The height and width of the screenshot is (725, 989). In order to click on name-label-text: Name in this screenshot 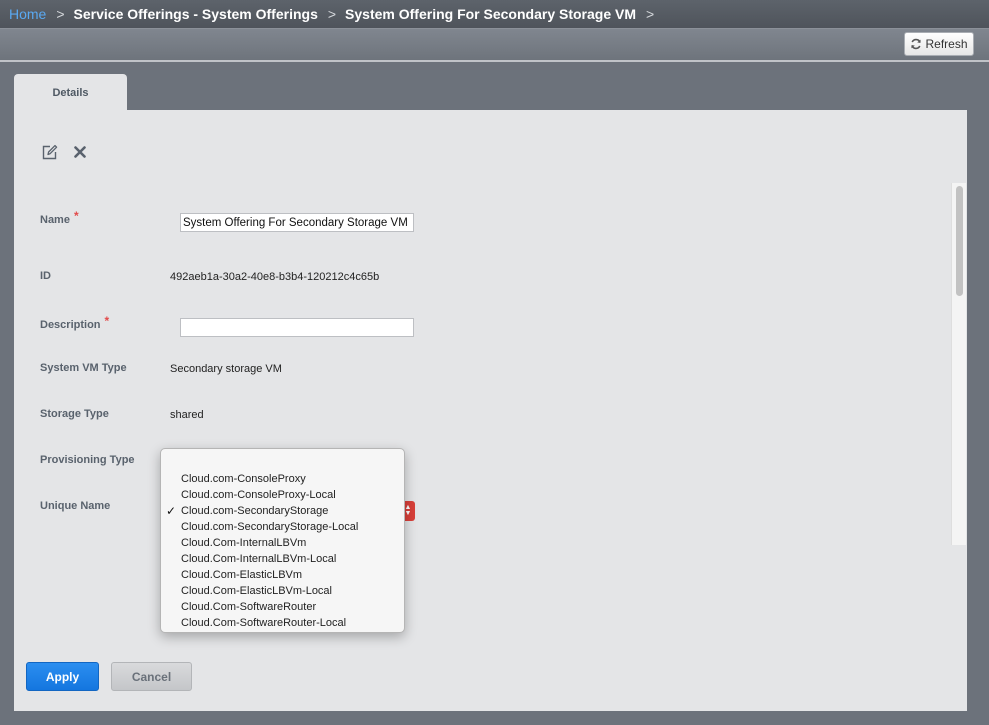, I will do `click(55, 220)`.